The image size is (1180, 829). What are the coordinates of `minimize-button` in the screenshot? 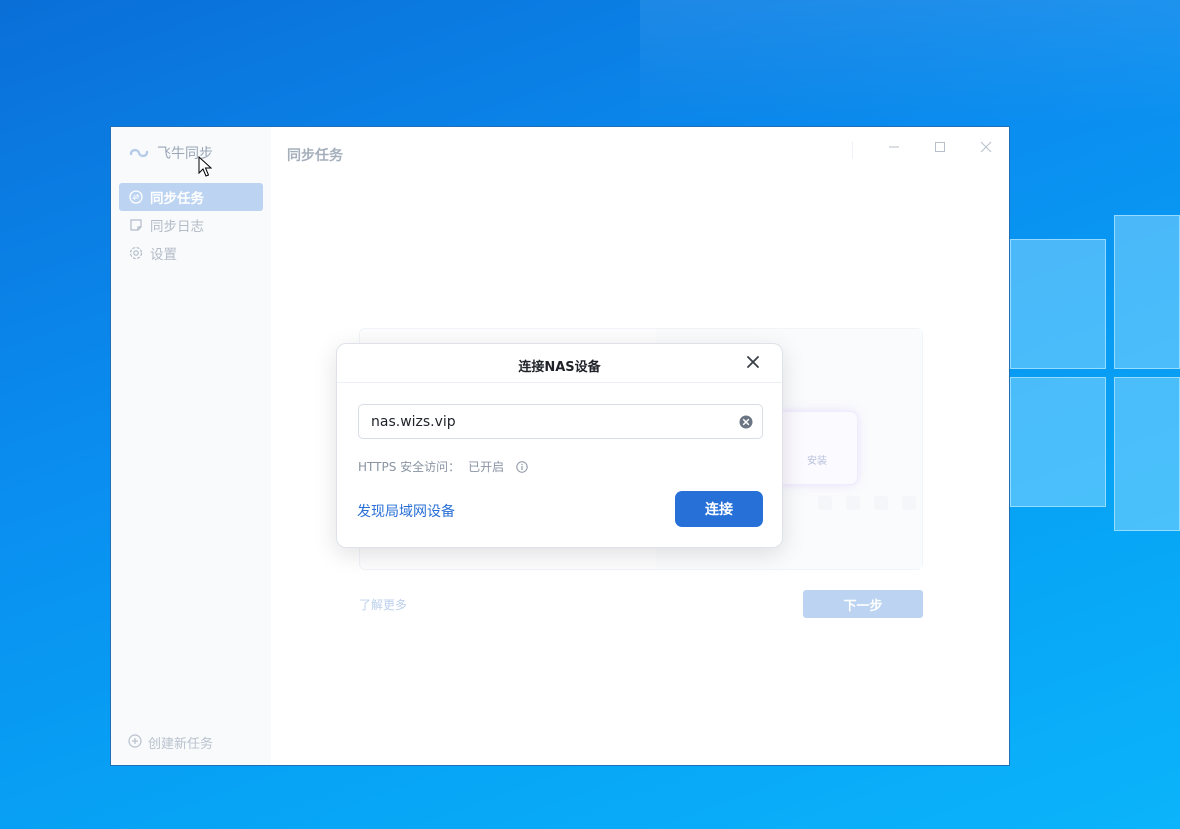 It's located at (894, 149).